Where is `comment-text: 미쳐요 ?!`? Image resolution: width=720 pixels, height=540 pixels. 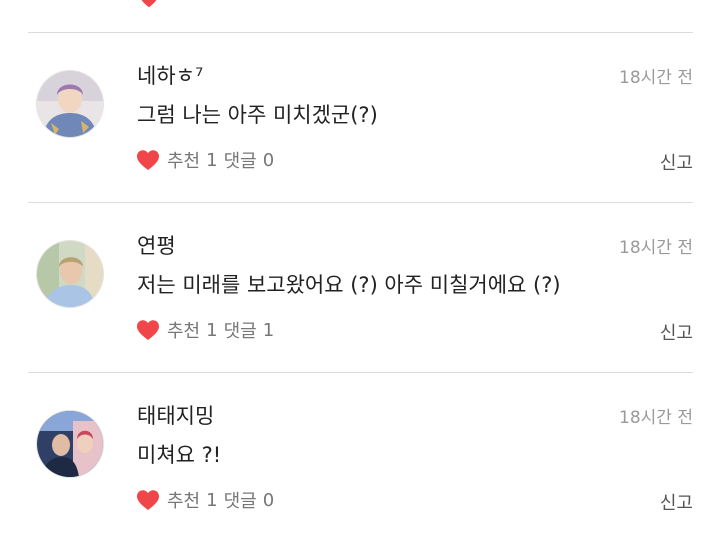
comment-text: 미쳐요 ?! is located at coordinates (179, 455).